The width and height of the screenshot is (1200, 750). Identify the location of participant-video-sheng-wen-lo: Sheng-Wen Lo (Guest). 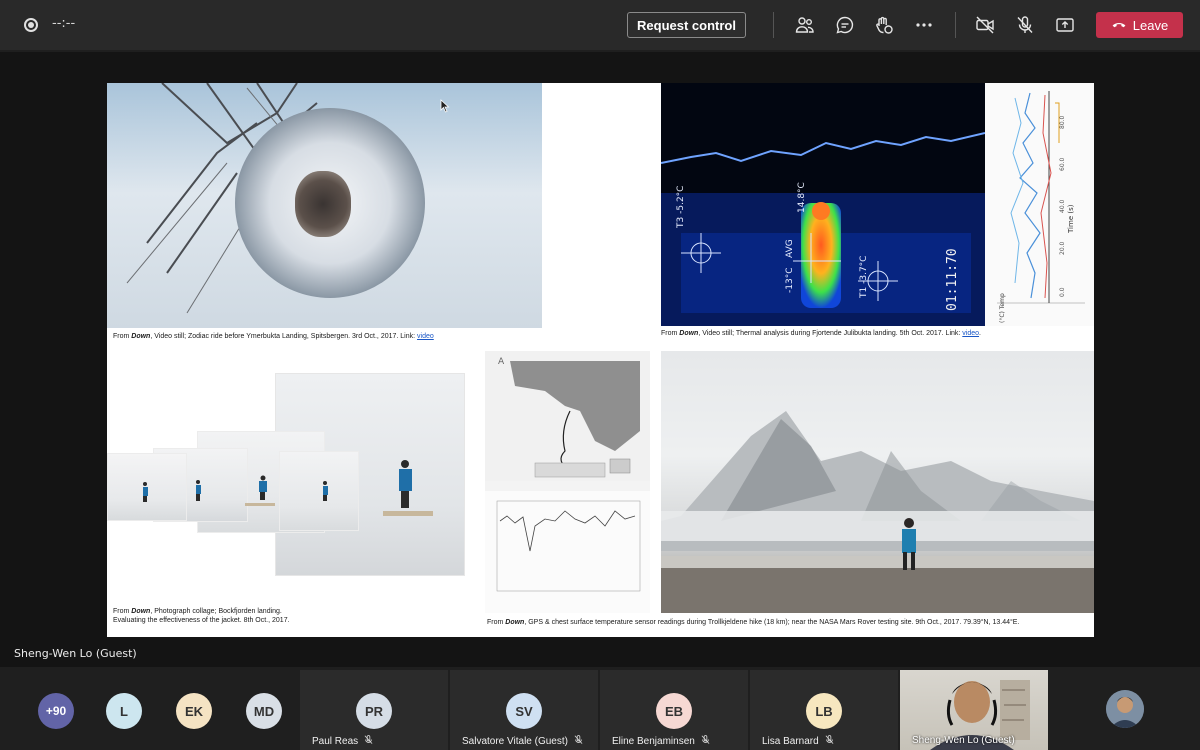
(974, 710).